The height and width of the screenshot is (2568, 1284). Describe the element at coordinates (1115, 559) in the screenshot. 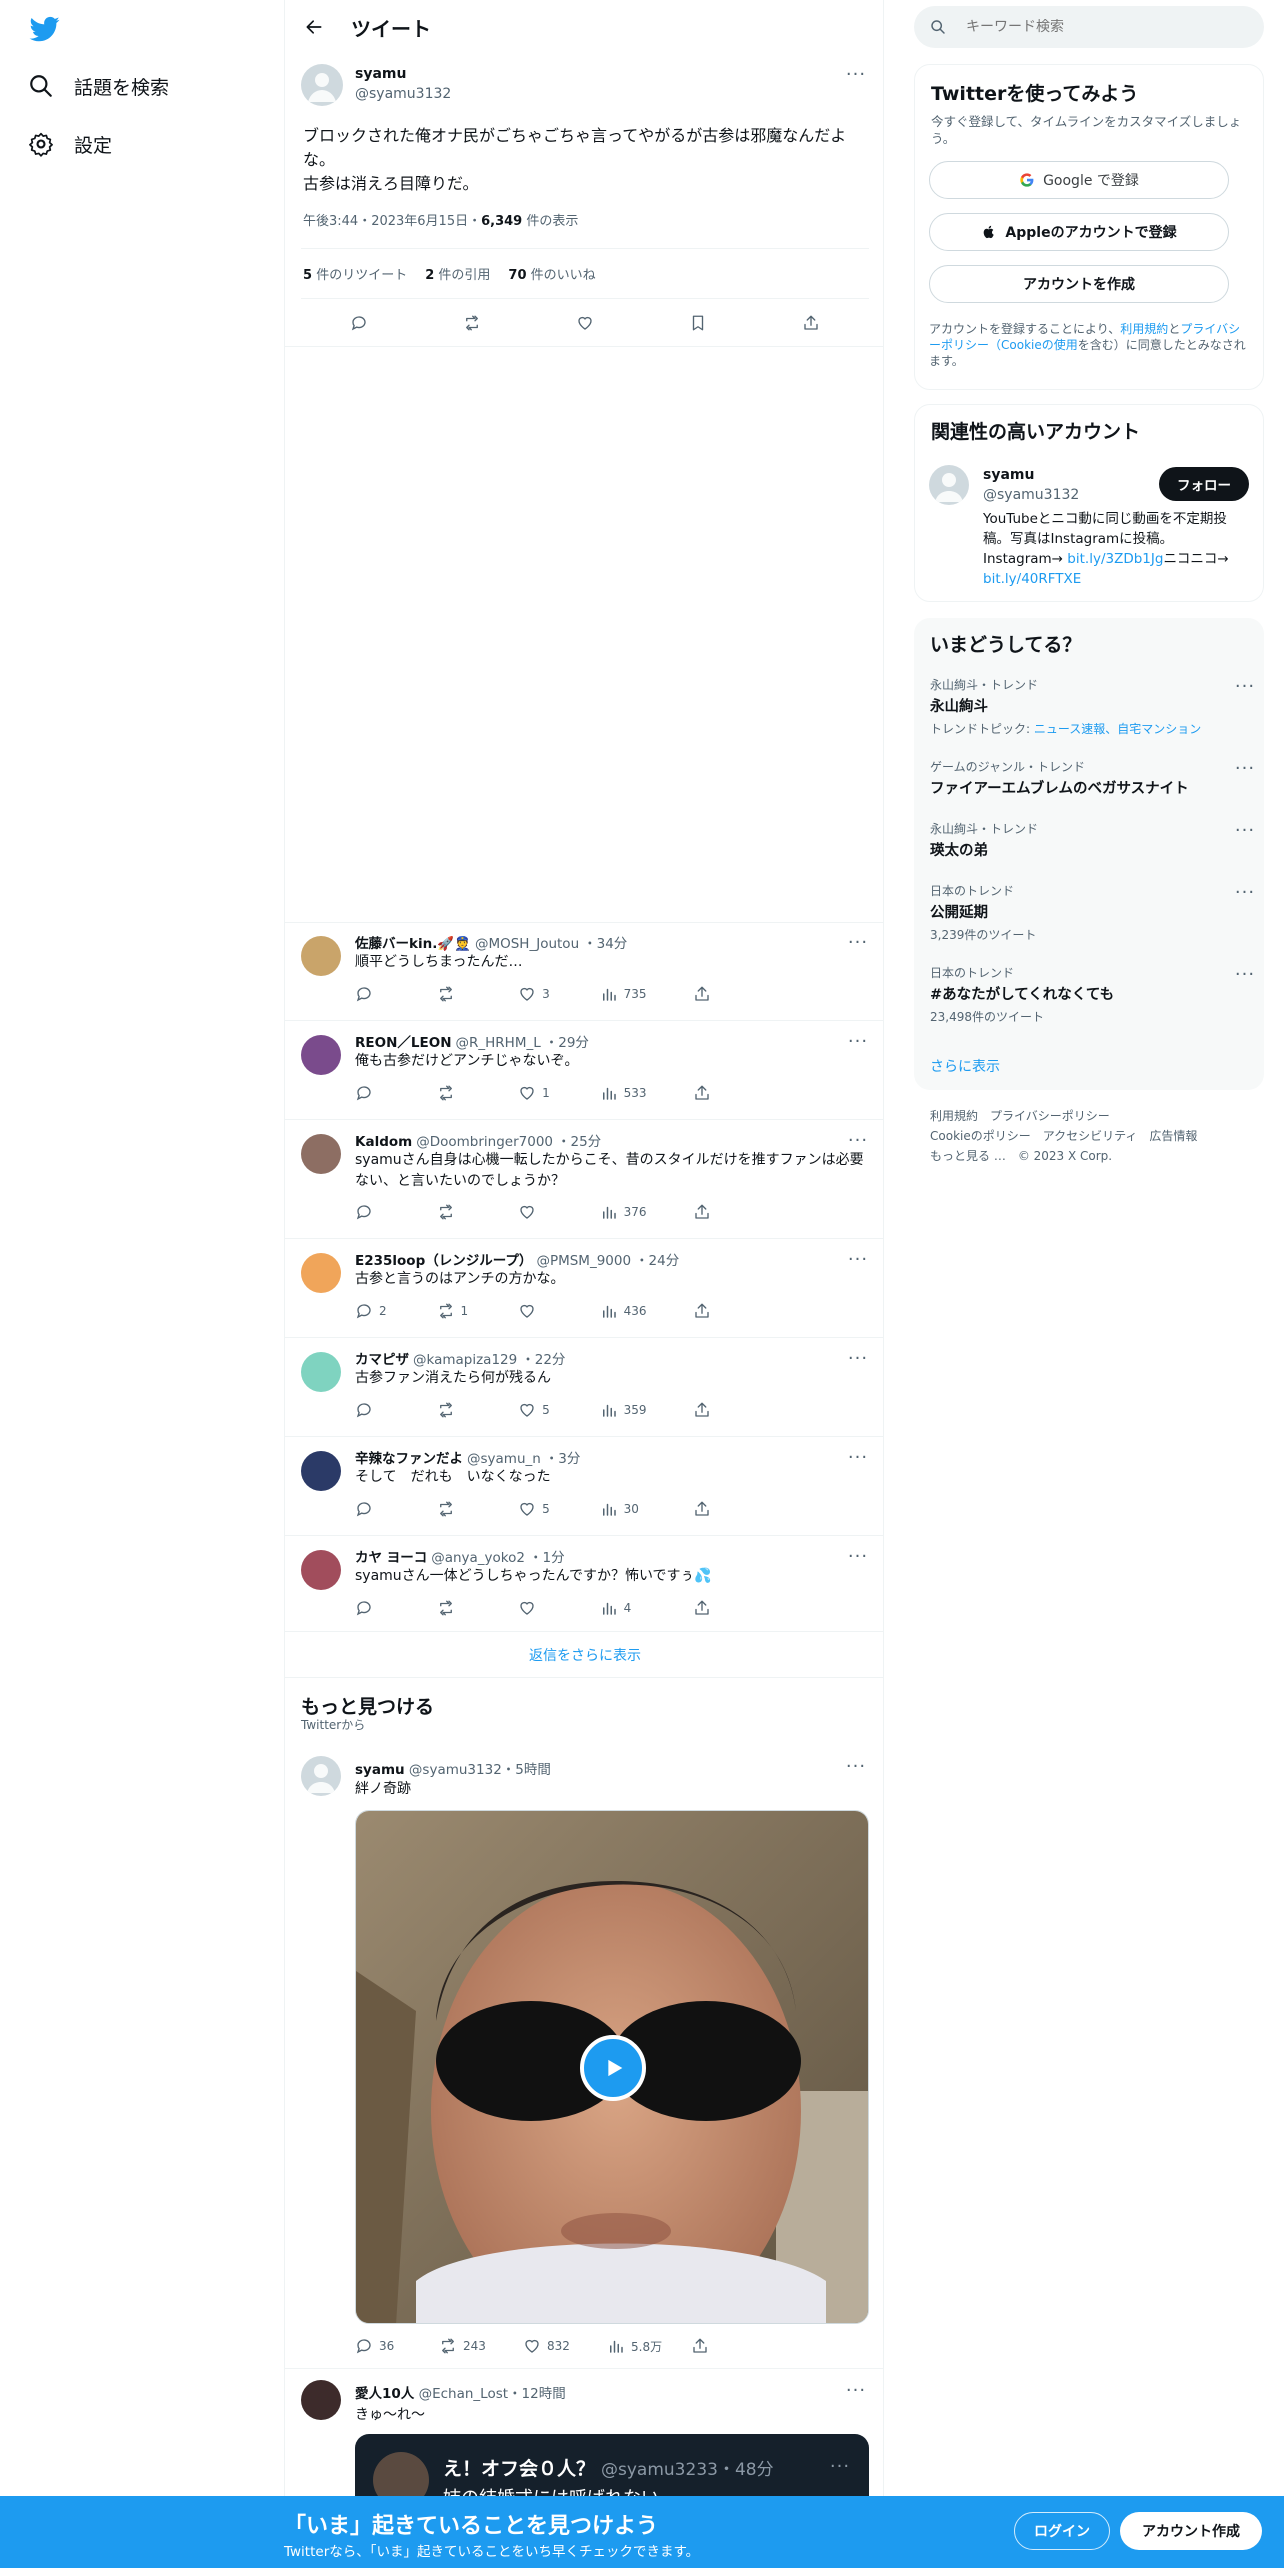

I see `bio-link: bit.ly/3ZDb1Jg` at that location.